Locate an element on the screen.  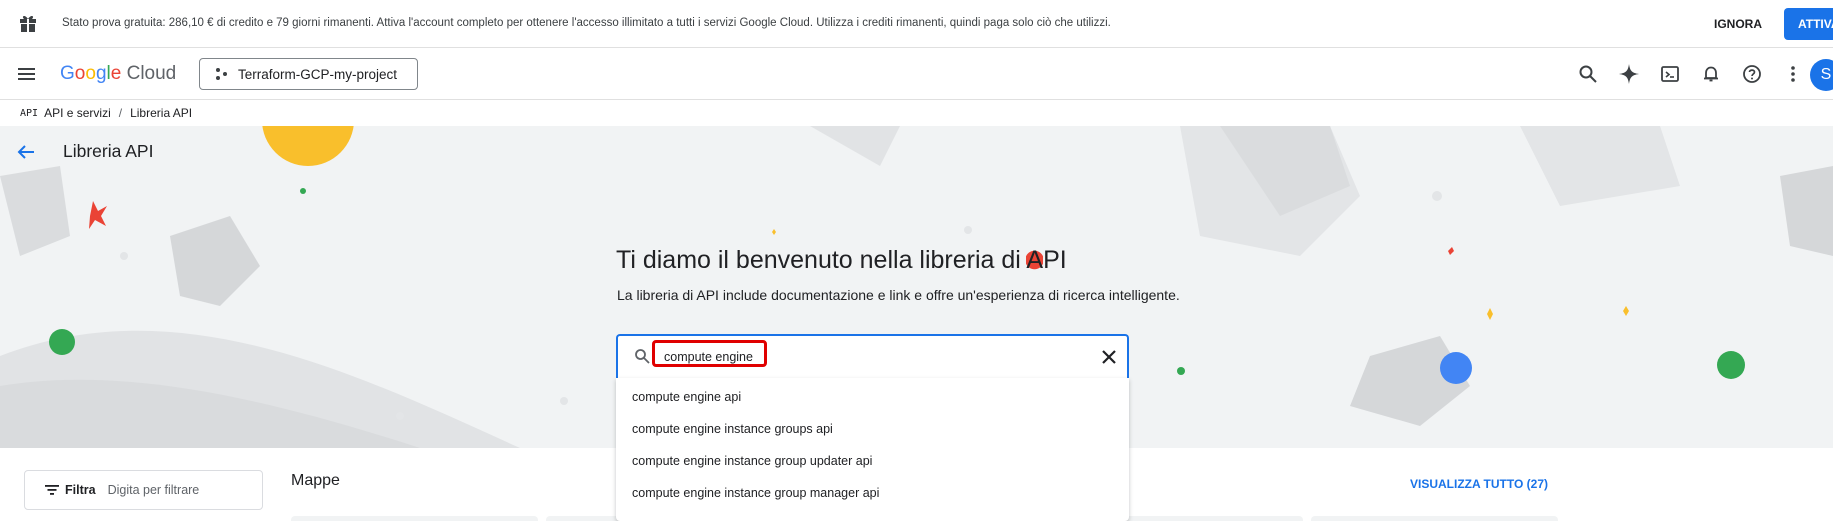
sparkle-icon is located at coordinates (1629, 74).